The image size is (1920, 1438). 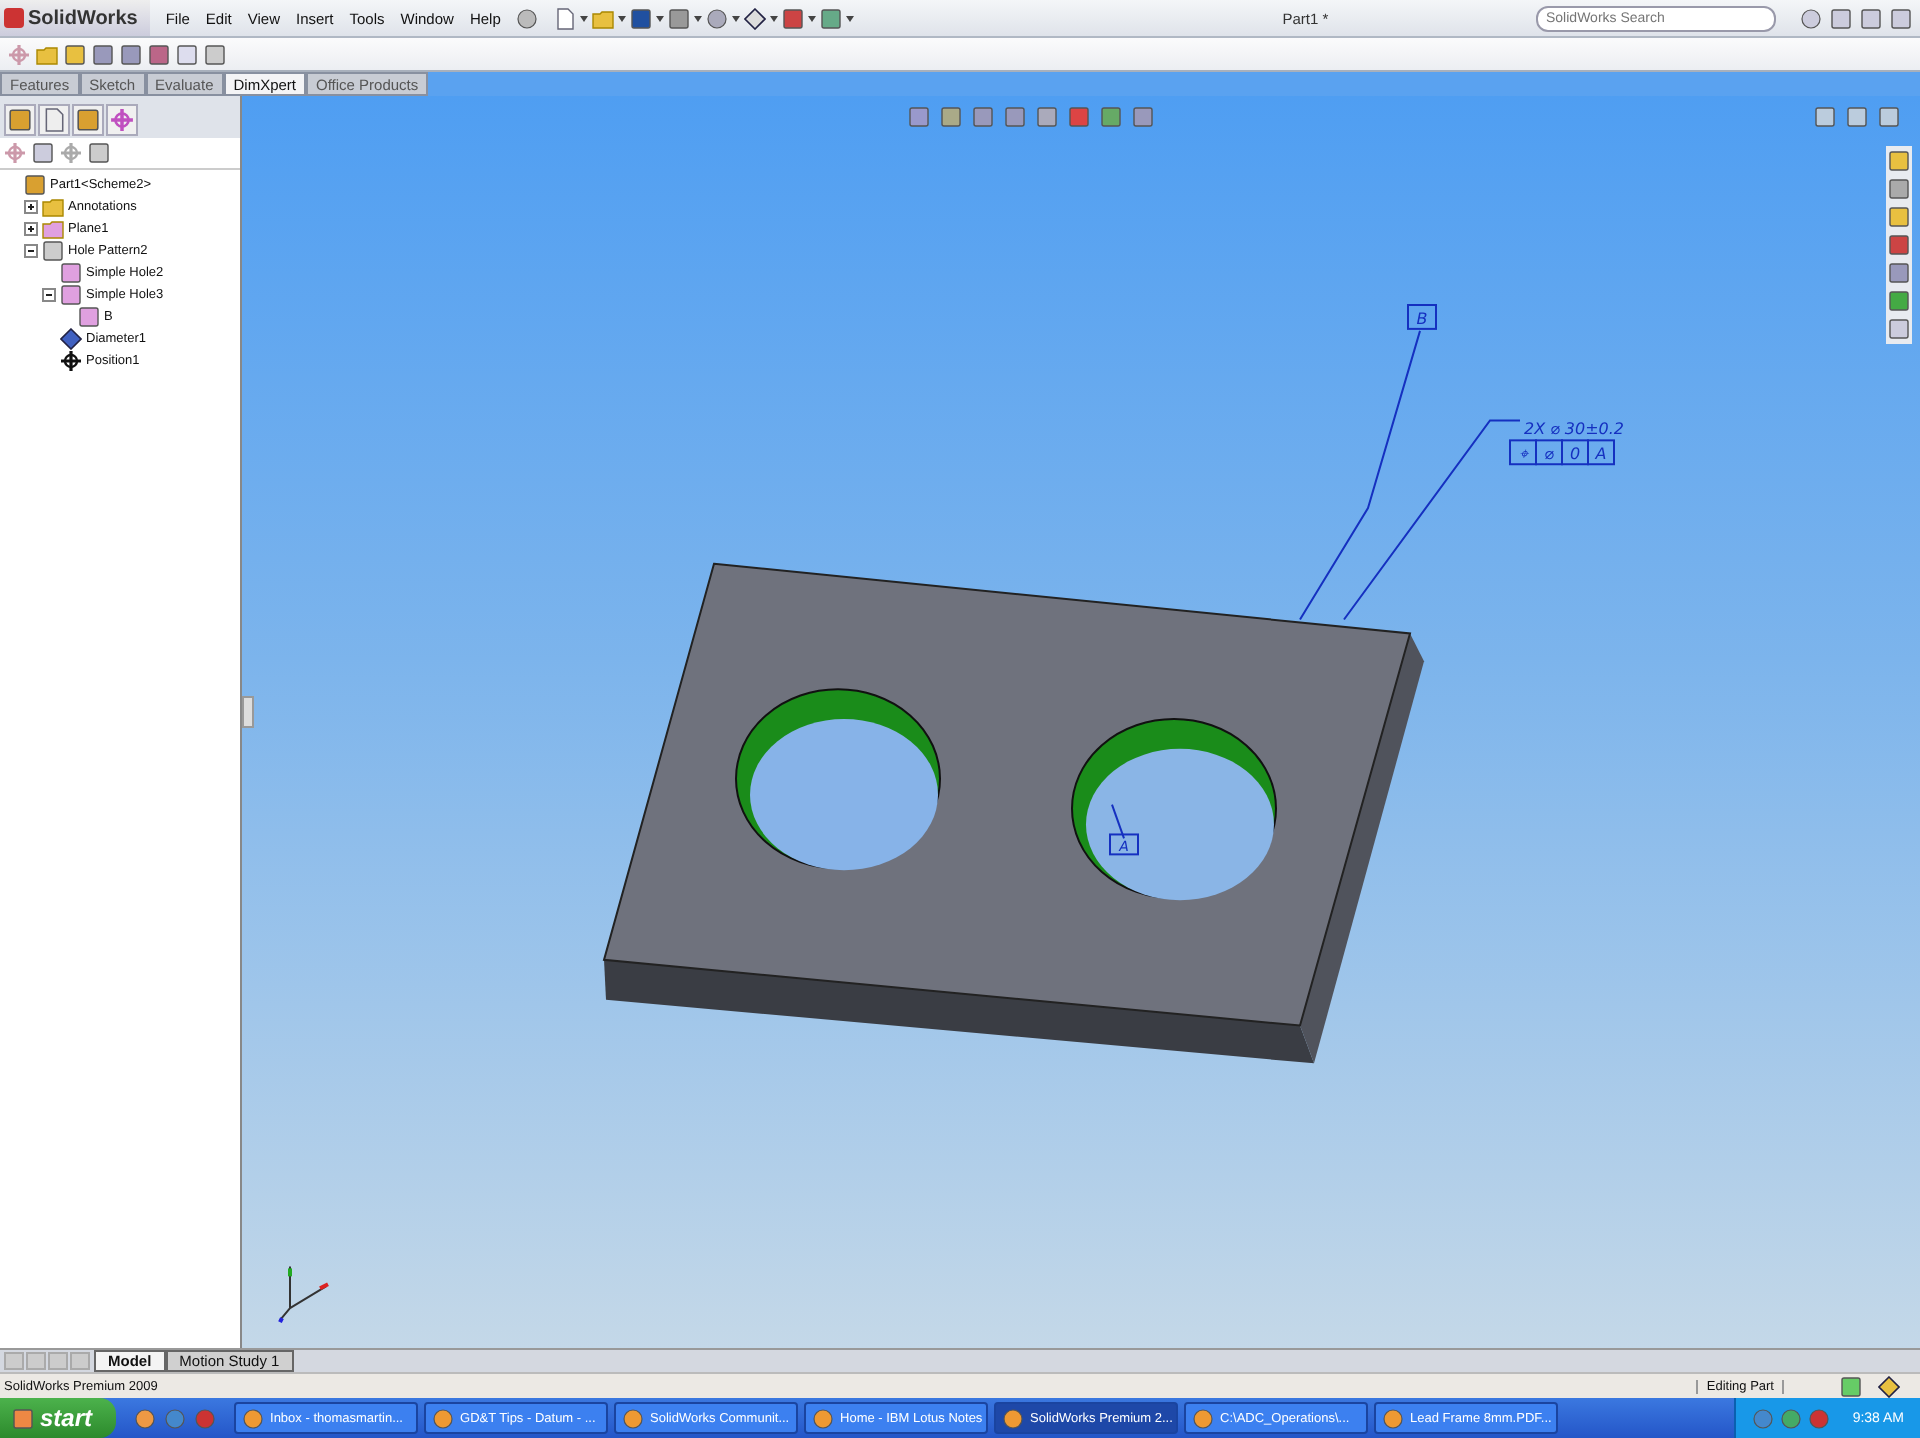 I want to click on crosshair-icon, so click(x=71, y=361).